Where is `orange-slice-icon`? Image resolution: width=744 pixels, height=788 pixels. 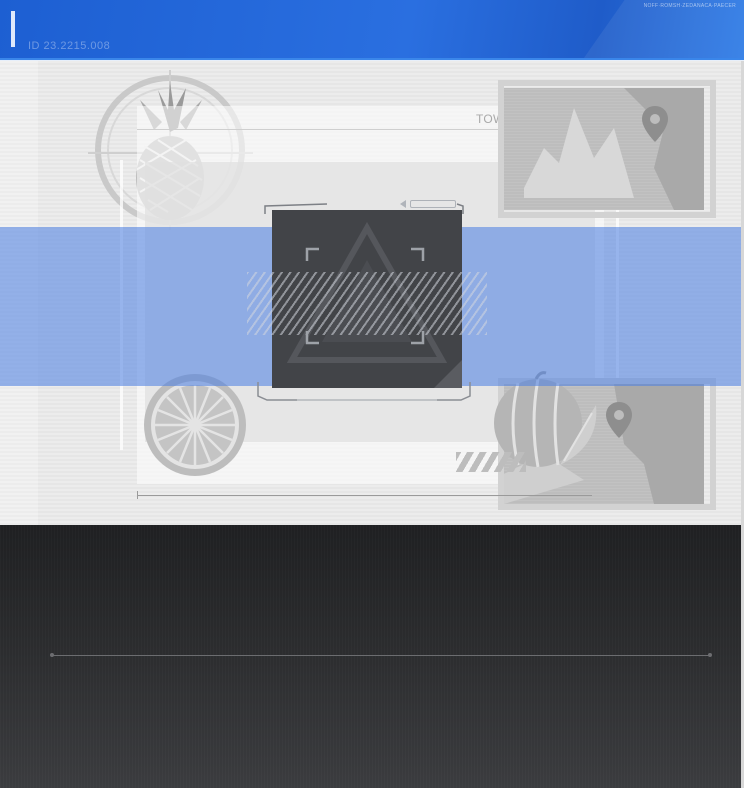 orange-slice-icon is located at coordinates (195, 425).